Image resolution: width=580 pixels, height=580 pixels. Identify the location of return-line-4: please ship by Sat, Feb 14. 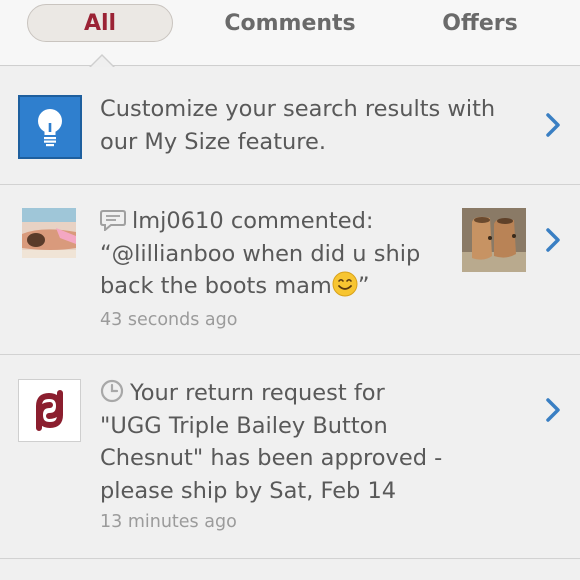
(248, 490).